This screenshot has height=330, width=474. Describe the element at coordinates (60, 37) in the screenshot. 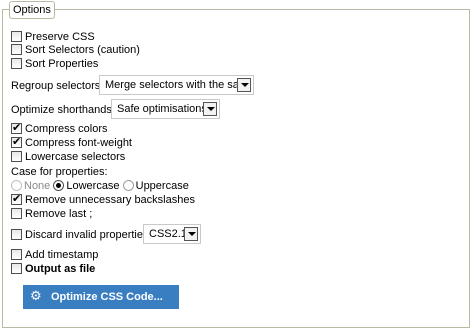

I see `preserve-css-label: Preserve CSS` at that location.